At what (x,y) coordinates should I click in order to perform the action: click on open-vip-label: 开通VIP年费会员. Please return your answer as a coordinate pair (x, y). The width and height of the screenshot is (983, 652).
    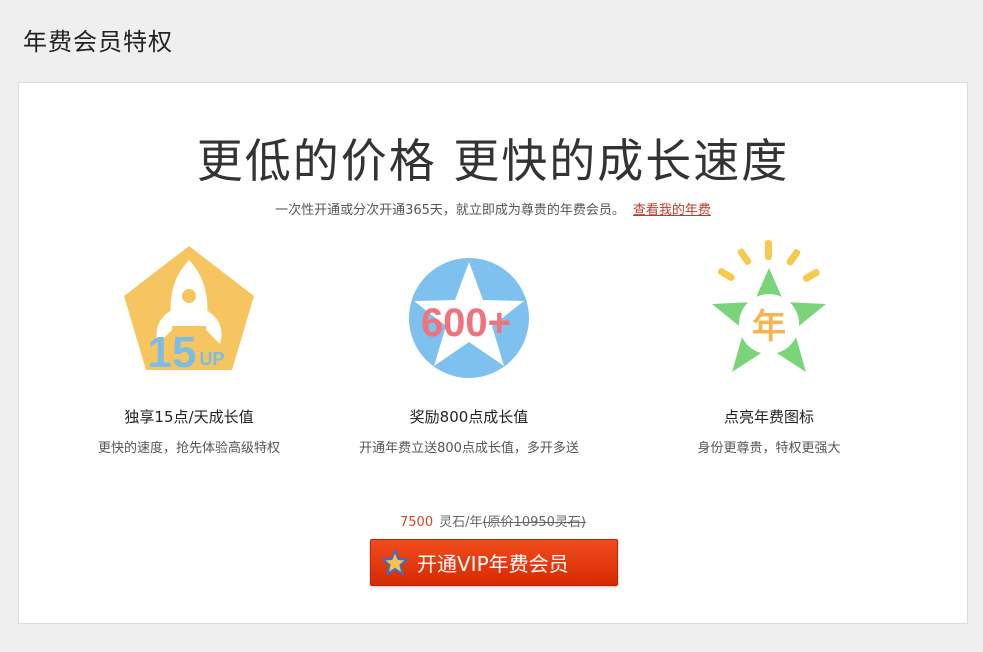
    Looking at the image, I should click on (493, 564).